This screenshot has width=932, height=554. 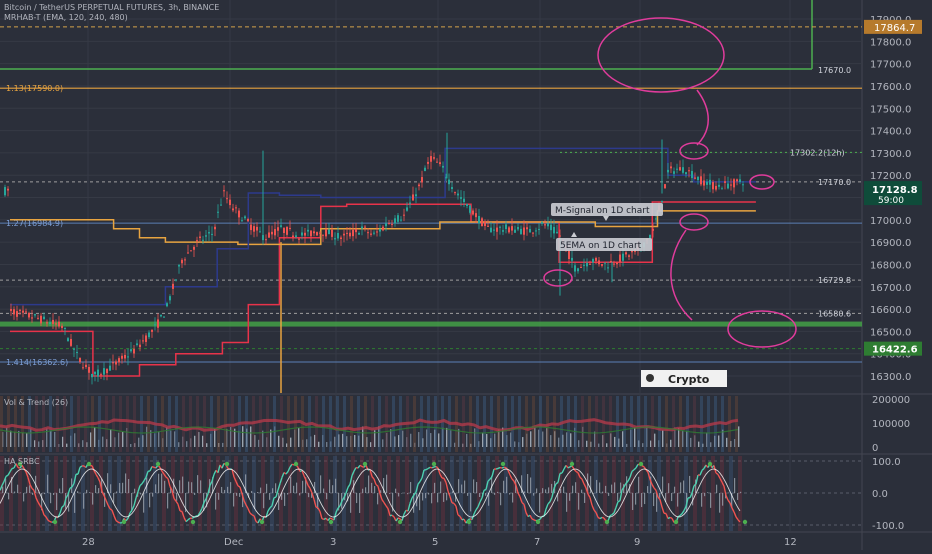 I want to click on oscillator-bottom-marker, so click(x=469, y=522).